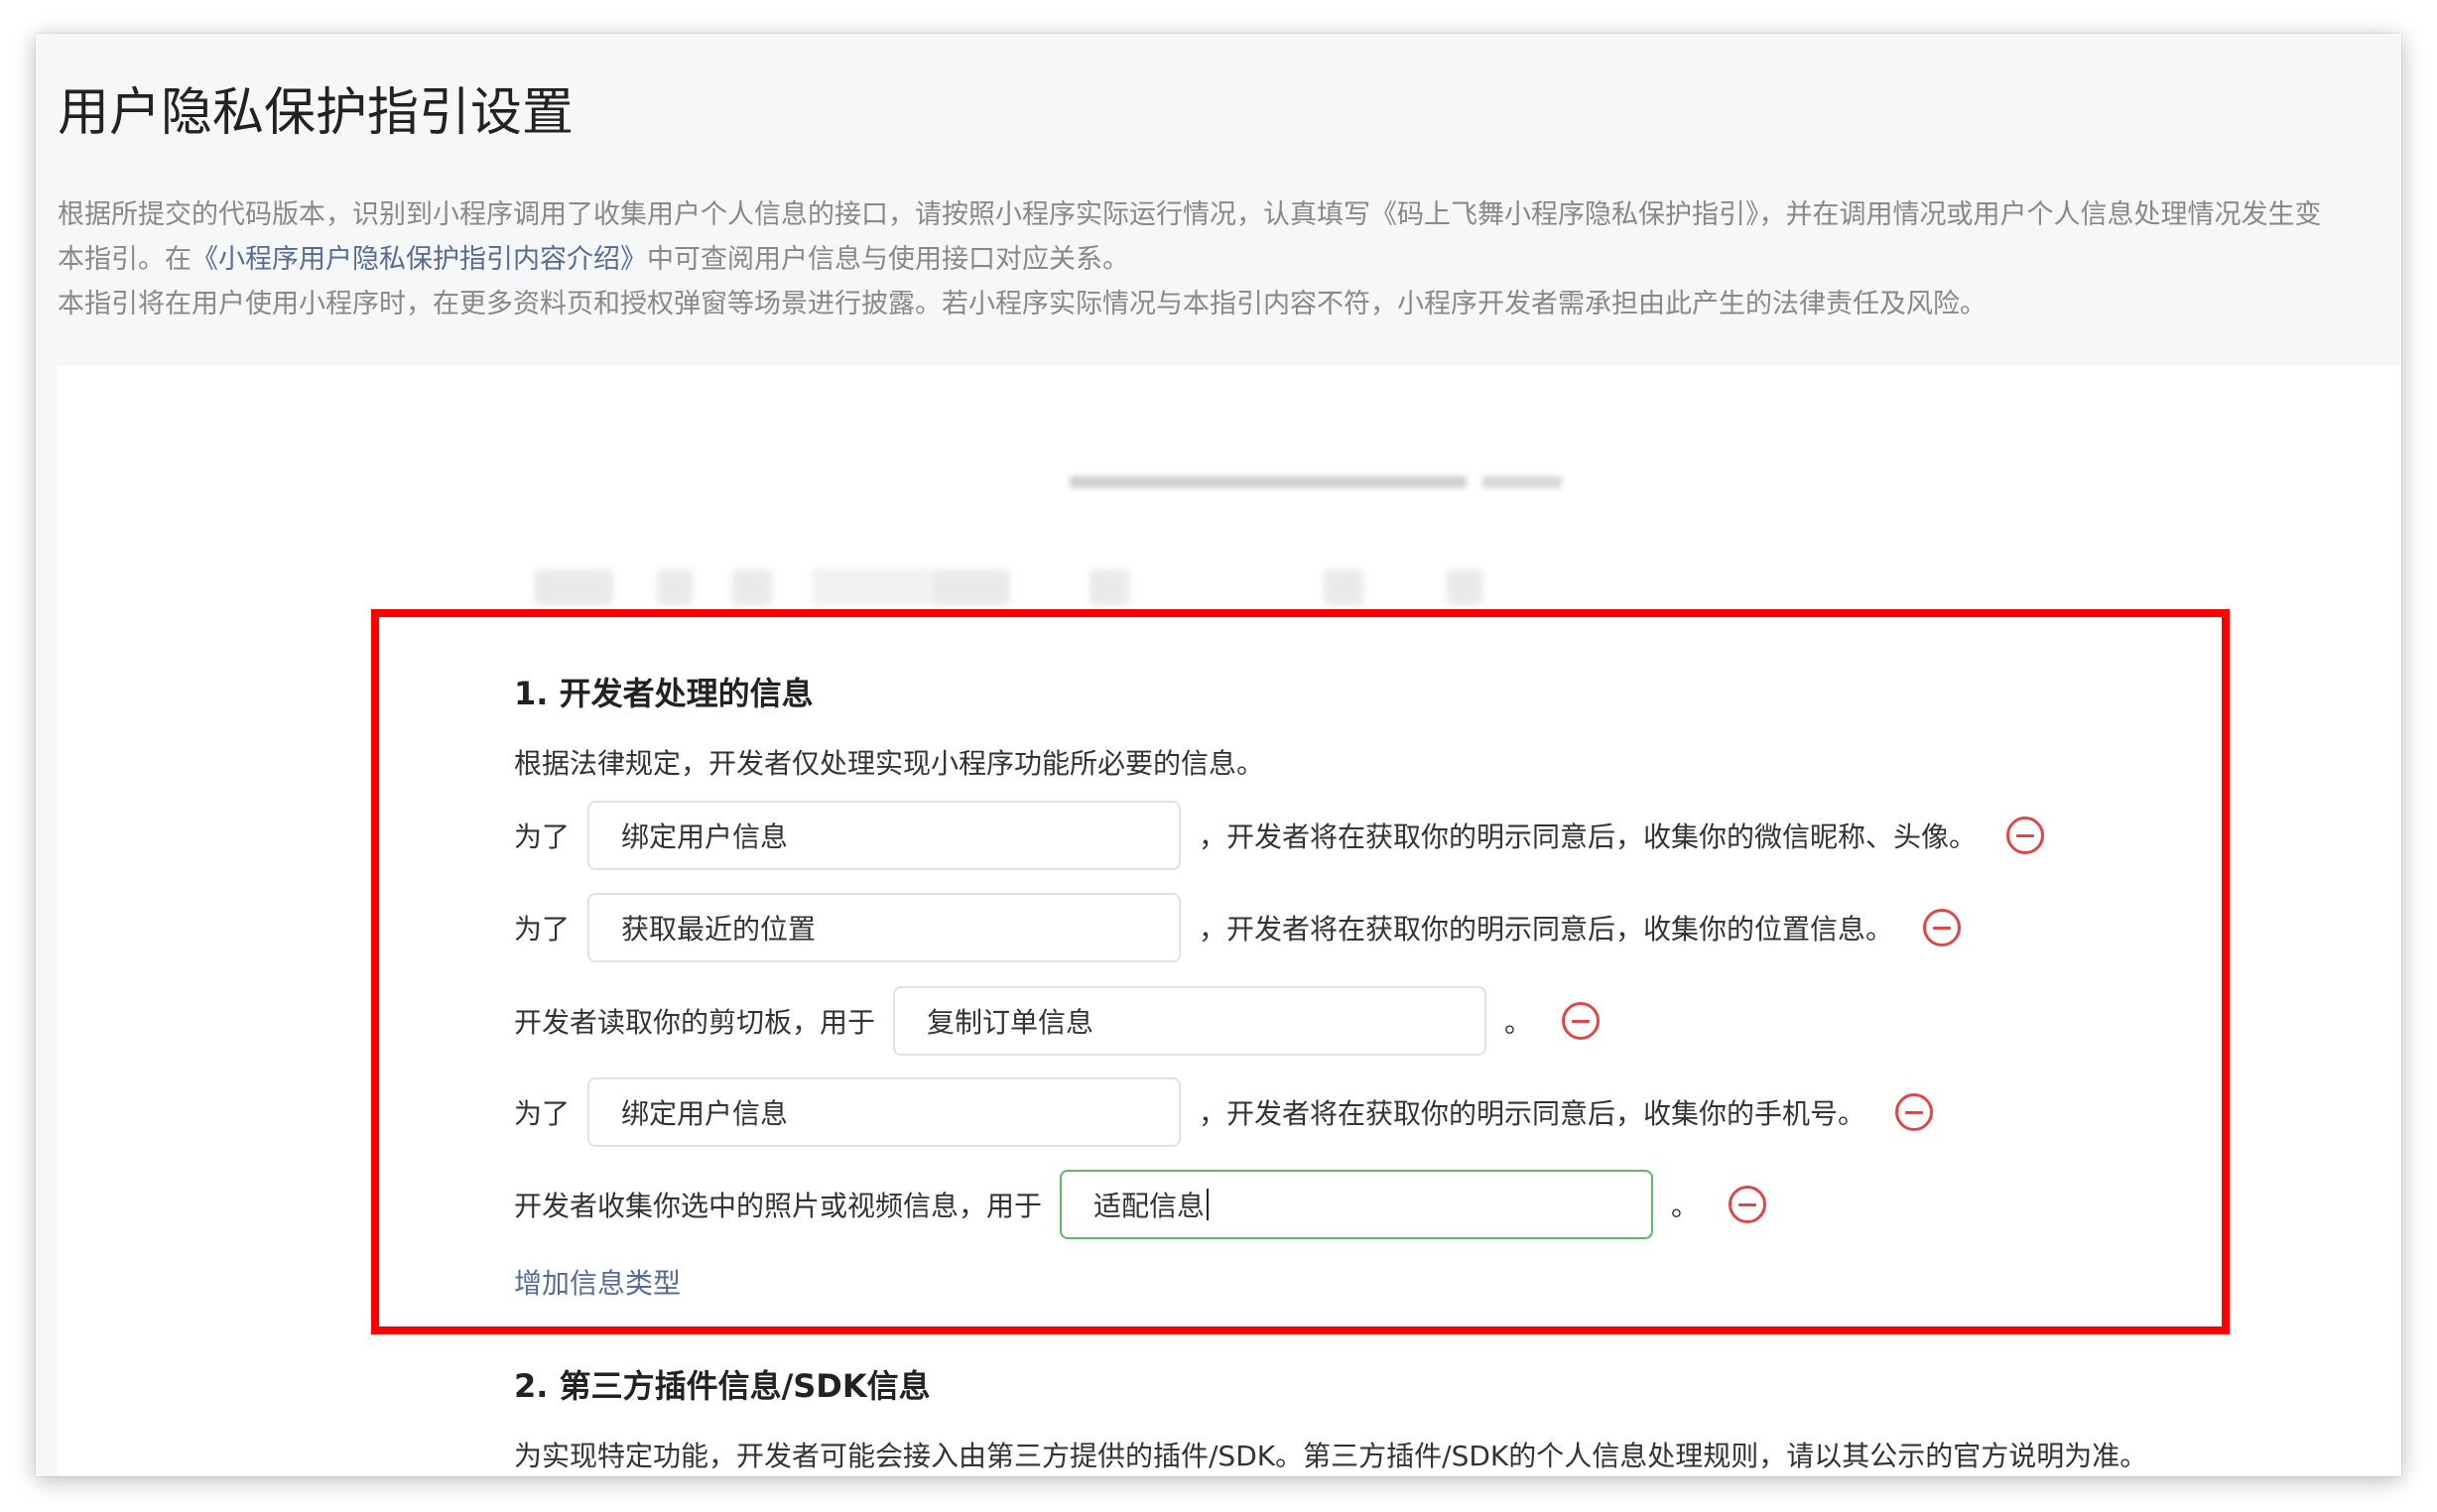 The image size is (2437, 1512). Describe the element at coordinates (1230, 259) in the screenshot. I see `description-line-2: 本指引。在《小程序用户隐私保护指引内容介绍》中可查阅用户信息与使用接口对应关系。` at that location.